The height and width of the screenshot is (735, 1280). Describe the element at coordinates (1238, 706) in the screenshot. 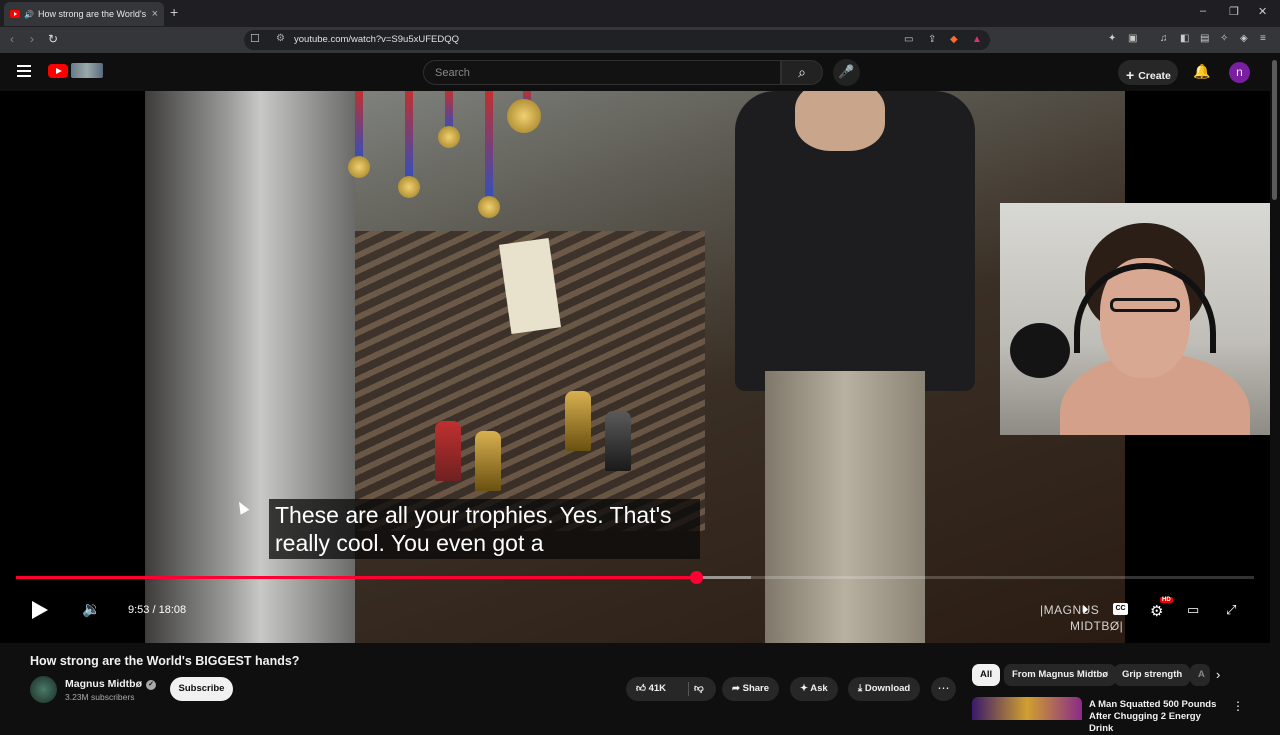

I see `kebab-menu-icon: ⋮` at that location.